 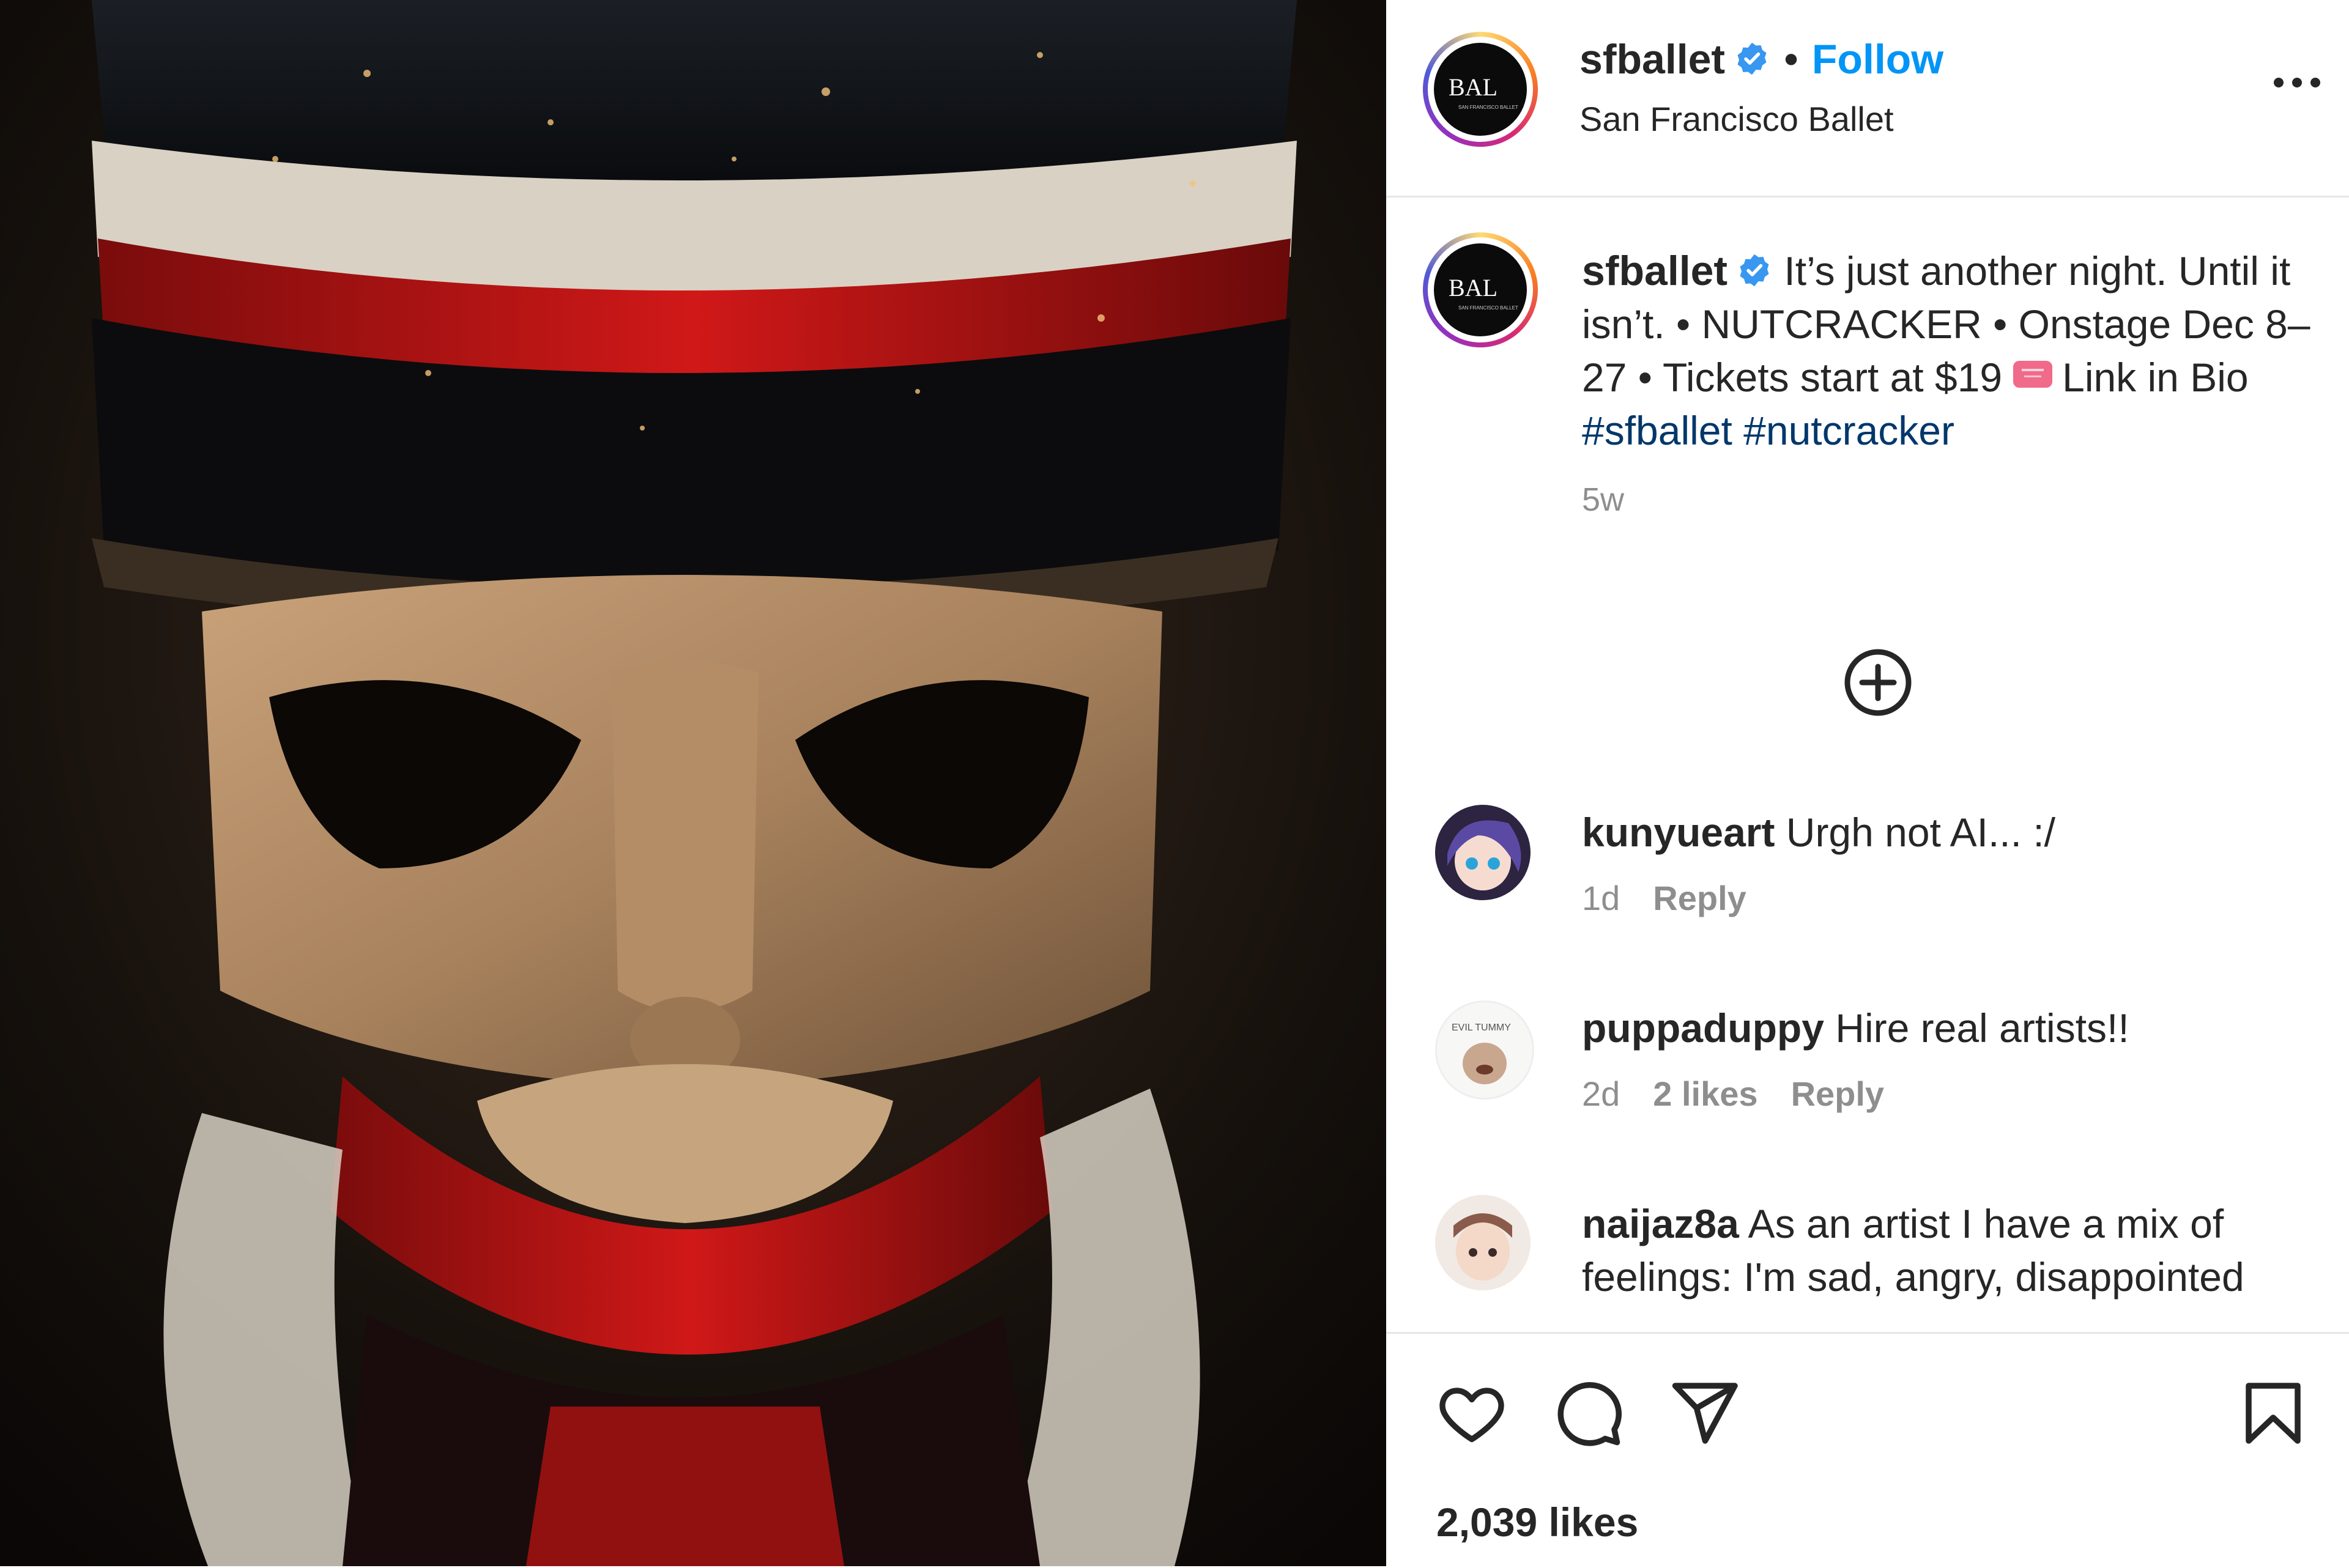 I want to click on likes-count: 2,039 likes, so click(x=1537, y=1522).